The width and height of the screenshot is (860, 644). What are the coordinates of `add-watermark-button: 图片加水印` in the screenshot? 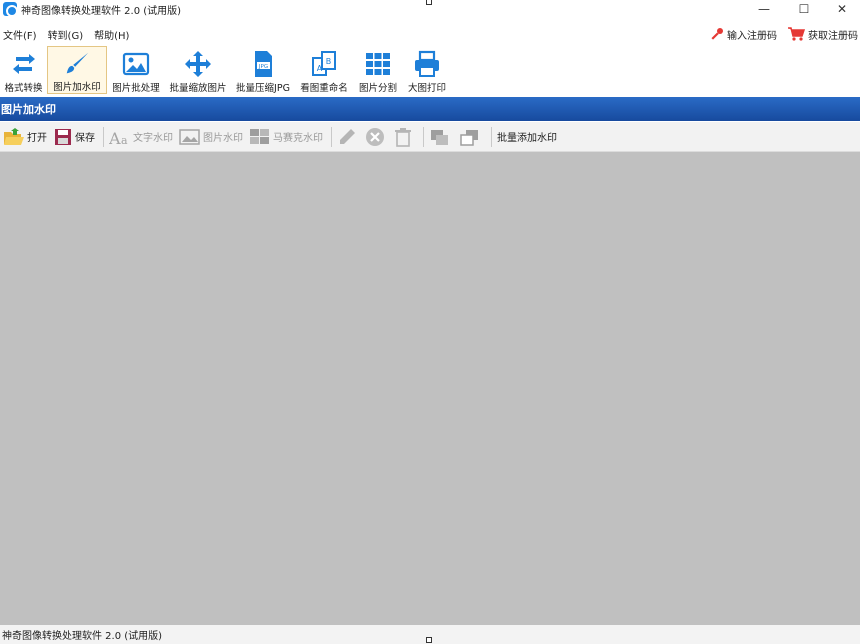 It's located at (77, 70).